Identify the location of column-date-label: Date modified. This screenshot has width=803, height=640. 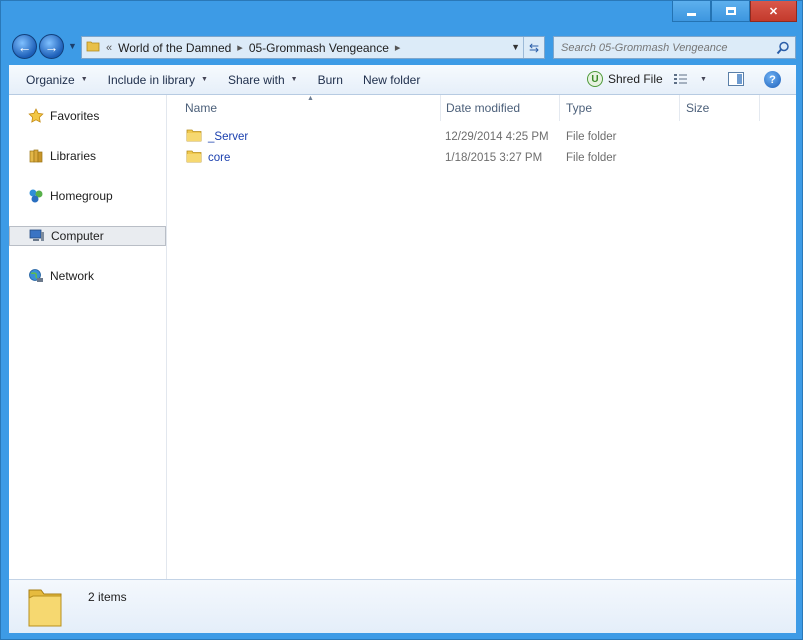
(483, 108).